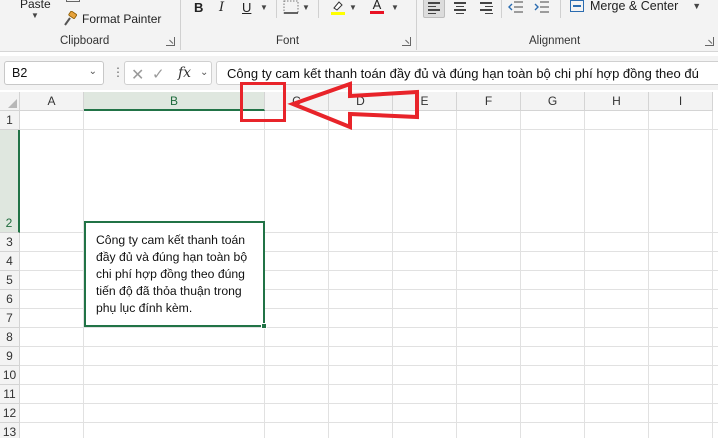 The image size is (718, 438). I want to click on bold-button: B, so click(198, 8).